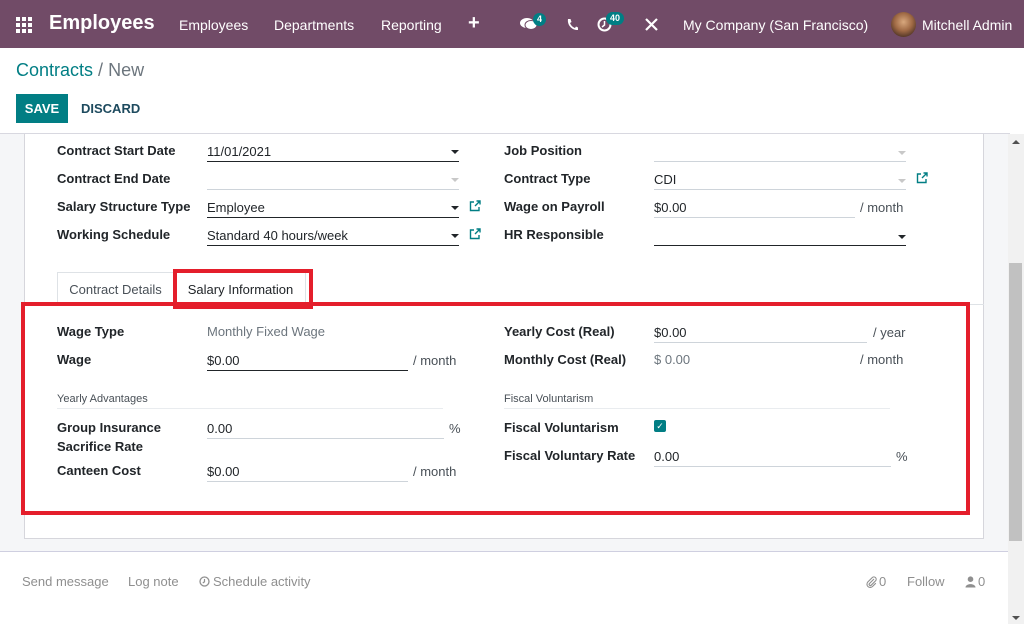 This screenshot has height=624, width=1024. Describe the element at coordinates (903, 24) in the screenshot. I see `user-avatar` at that location.